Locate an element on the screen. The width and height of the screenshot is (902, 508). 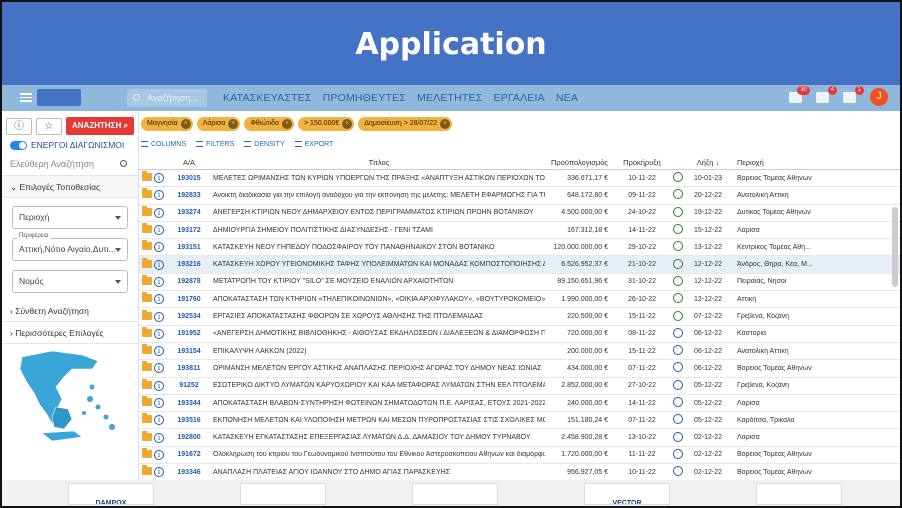
greece-map is located at coordinates (68, 397).